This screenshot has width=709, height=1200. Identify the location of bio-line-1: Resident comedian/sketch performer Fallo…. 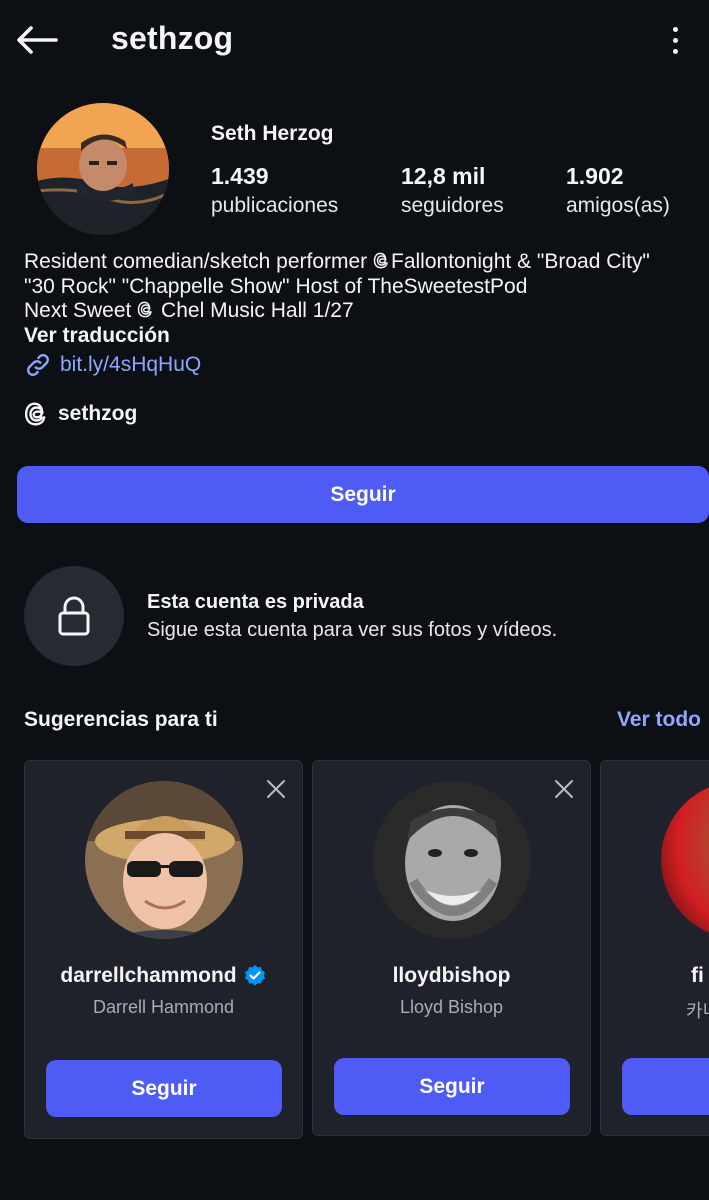
(337, 261).